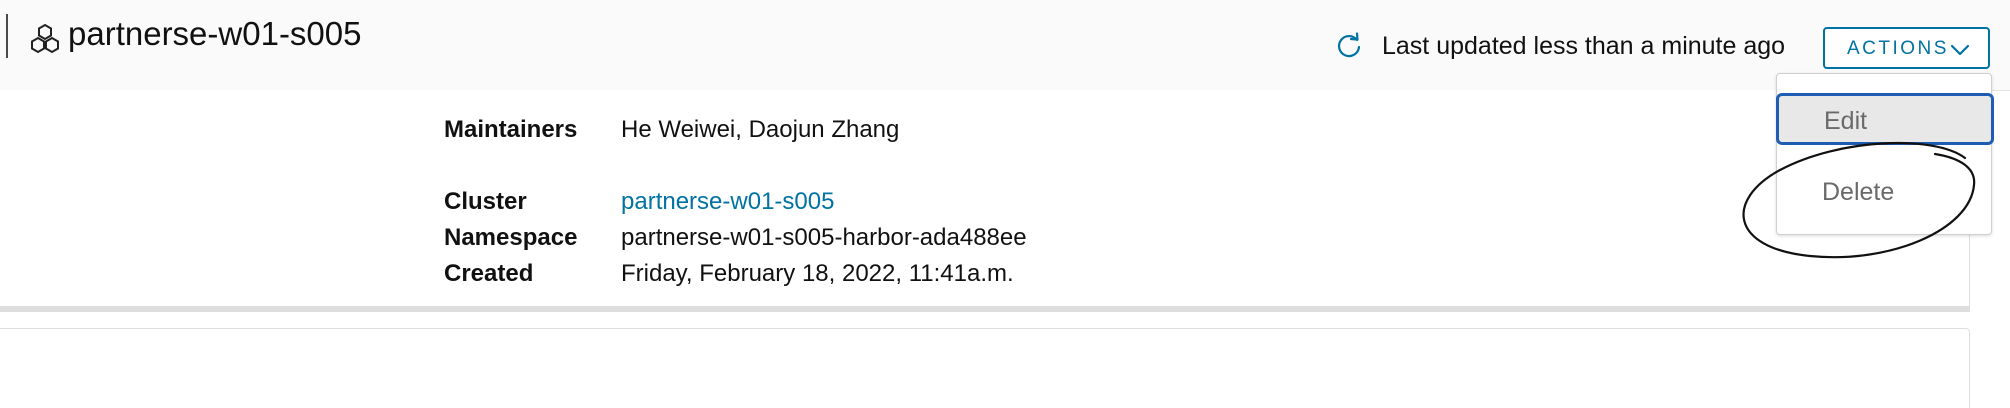  What do you see at coordinates (7, 36) in the screenshot?
I see `header-divider` at bounding box center [7, 36].